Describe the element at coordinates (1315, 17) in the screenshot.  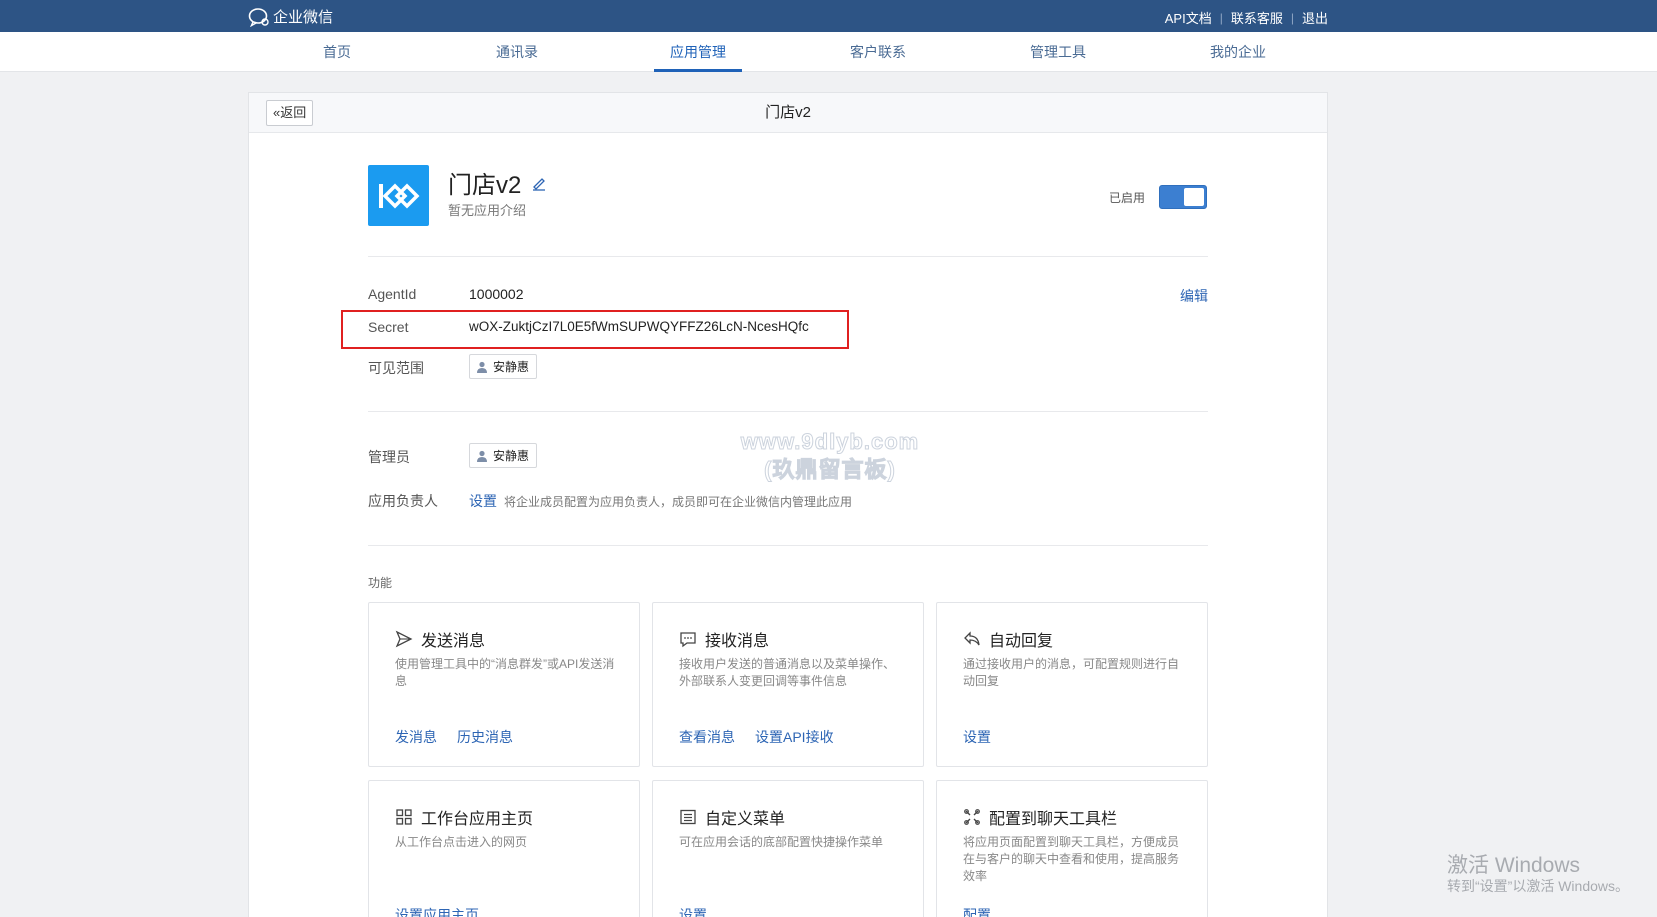
I see `logout-link: 退出` at that location.